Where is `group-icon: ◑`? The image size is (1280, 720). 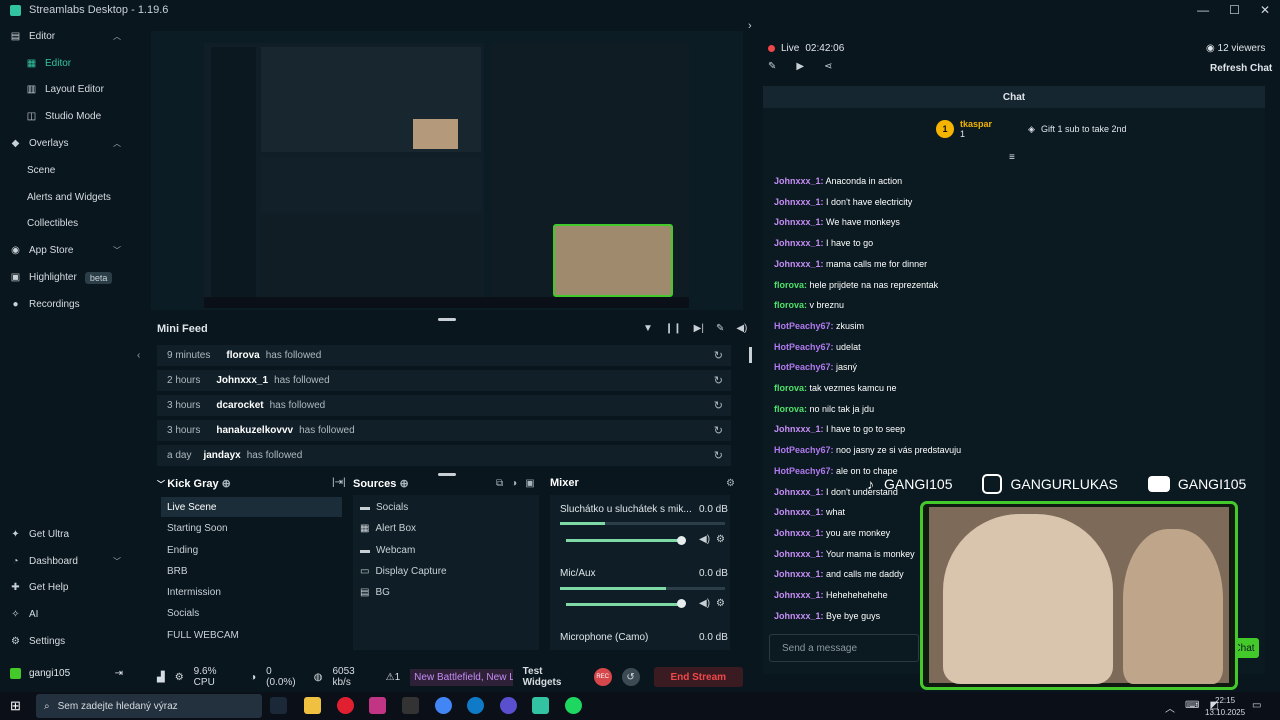
group-icon: ◑ is located at coordinates (514, 483).